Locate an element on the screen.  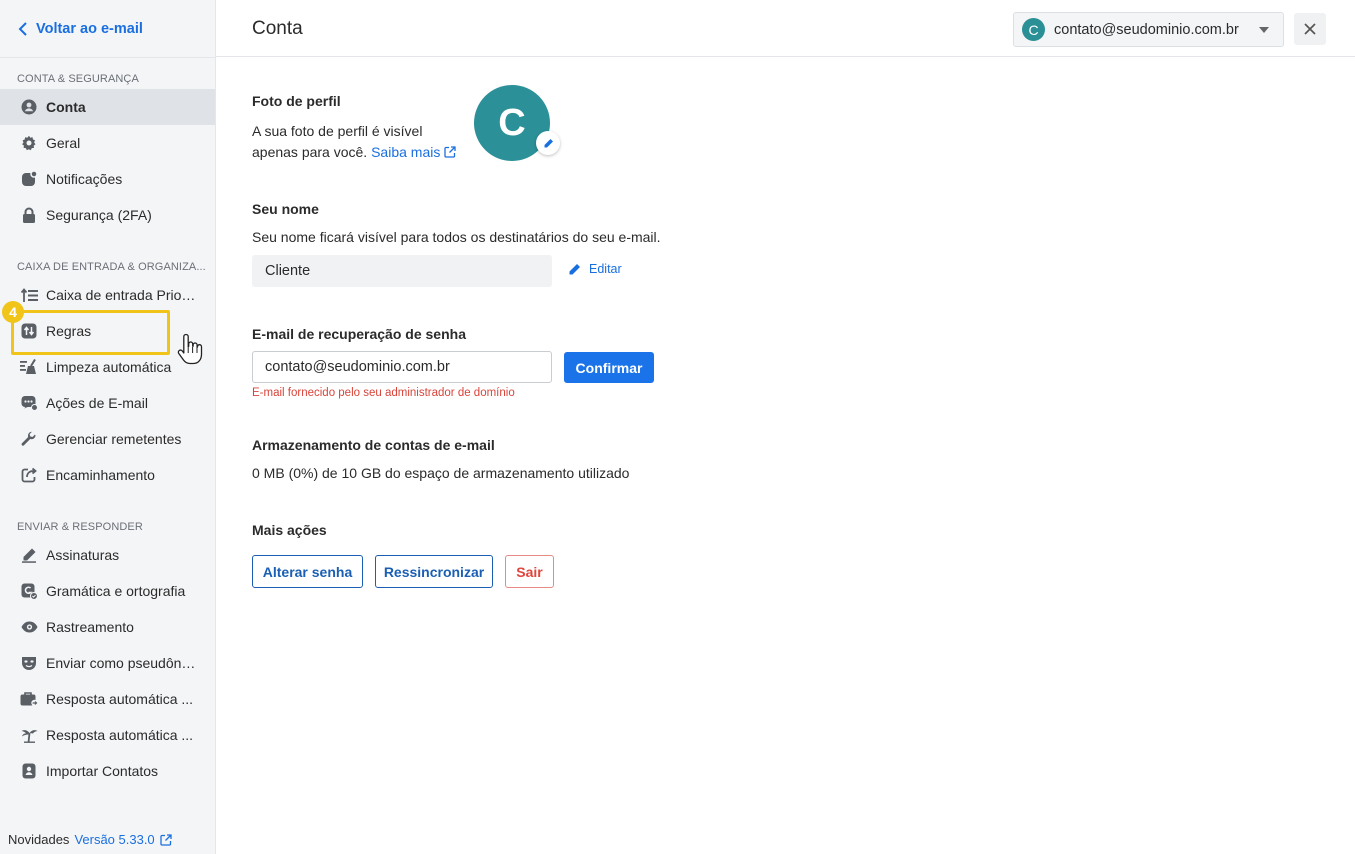
edit-name-link: Editar is located at coordinates (595, 269).